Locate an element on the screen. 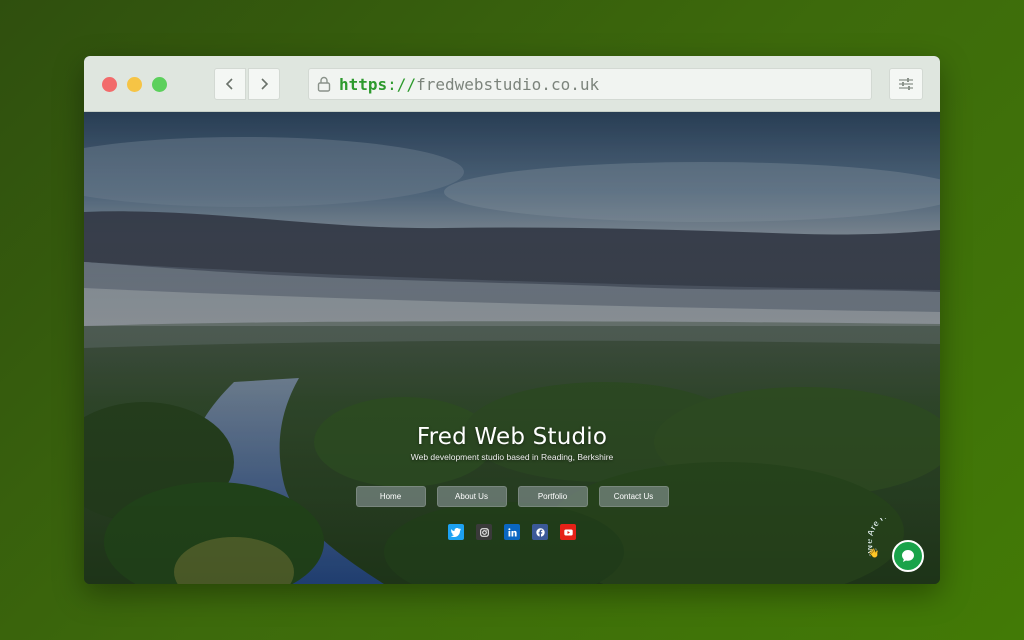  back-button is located at coordinates (230, 84).